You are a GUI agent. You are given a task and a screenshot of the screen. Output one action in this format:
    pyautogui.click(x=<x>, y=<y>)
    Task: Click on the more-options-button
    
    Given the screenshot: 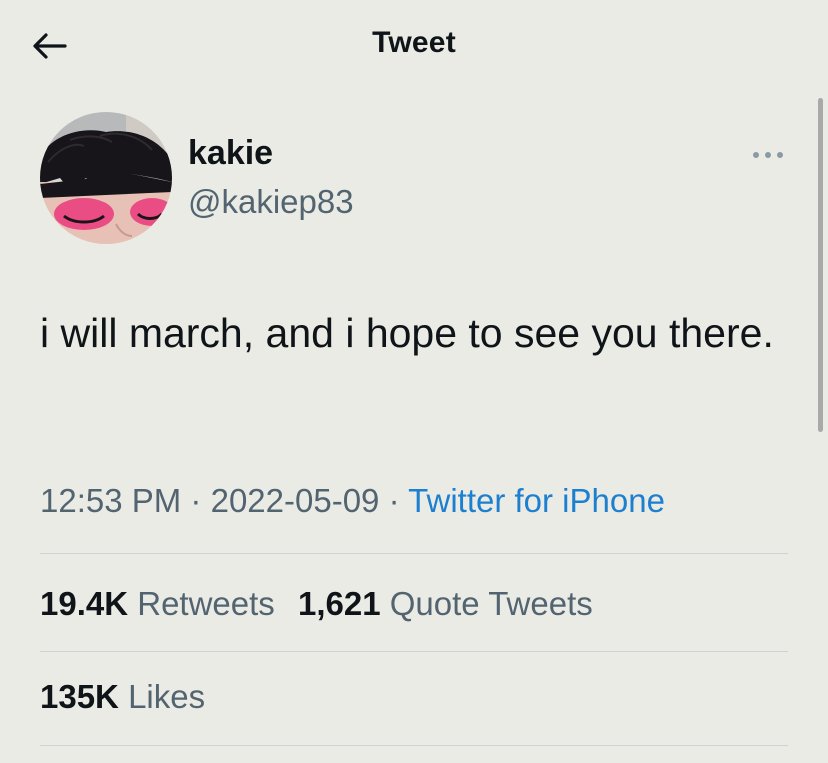 What is the action you would take?
    pyautogui.click(x=768, y=155)
    